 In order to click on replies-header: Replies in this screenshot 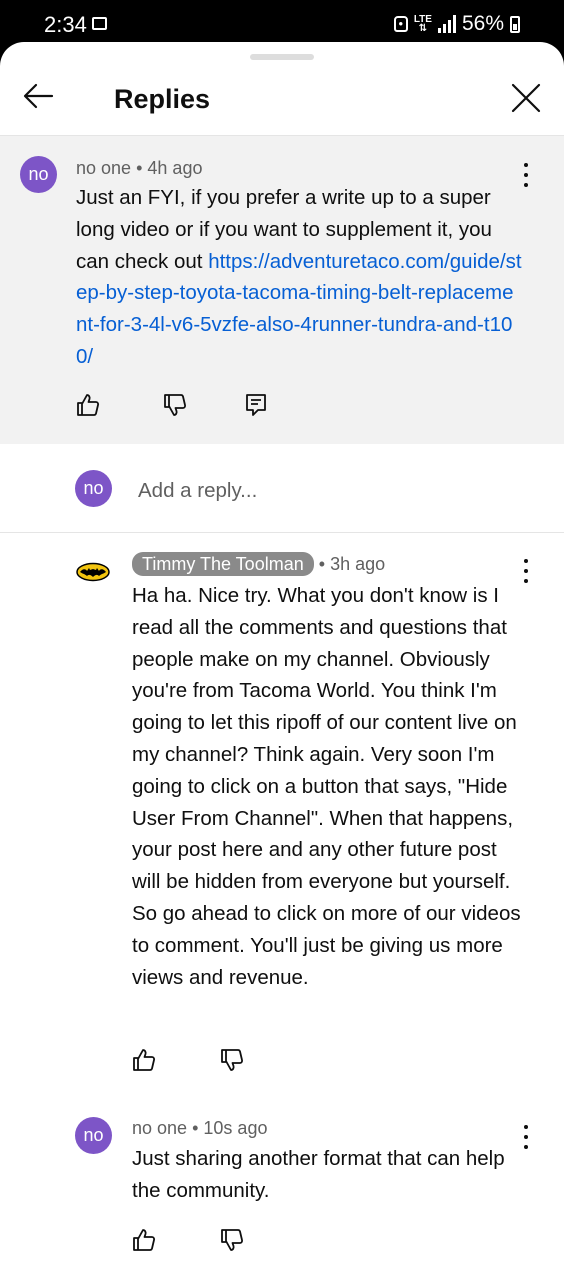, I will do `click(282, 89)`.